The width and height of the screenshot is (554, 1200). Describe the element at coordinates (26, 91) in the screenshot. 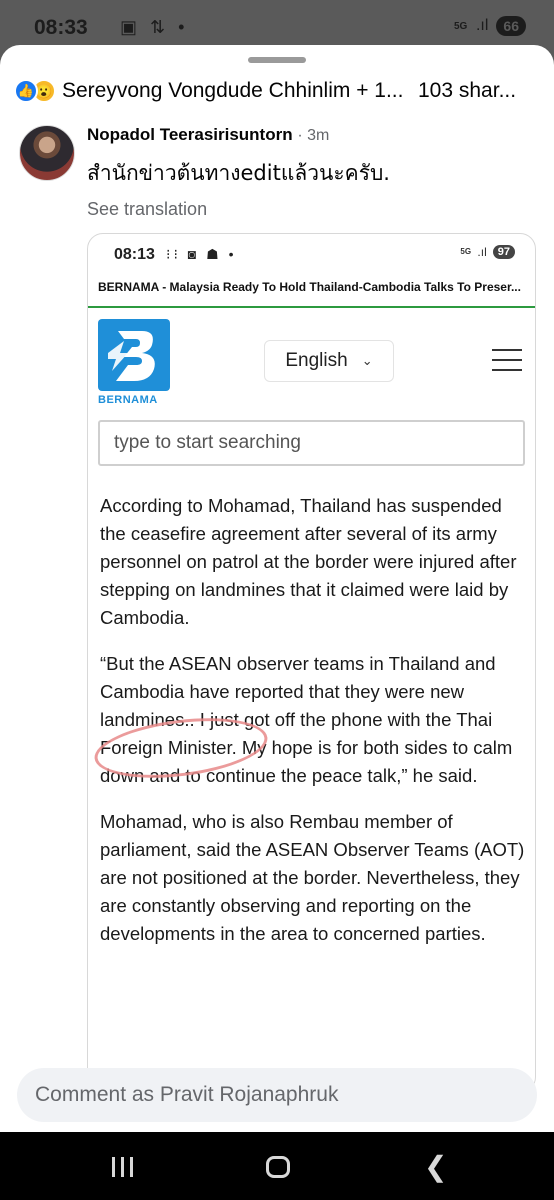

I see `like-reaction-icon: 👍` at that location.